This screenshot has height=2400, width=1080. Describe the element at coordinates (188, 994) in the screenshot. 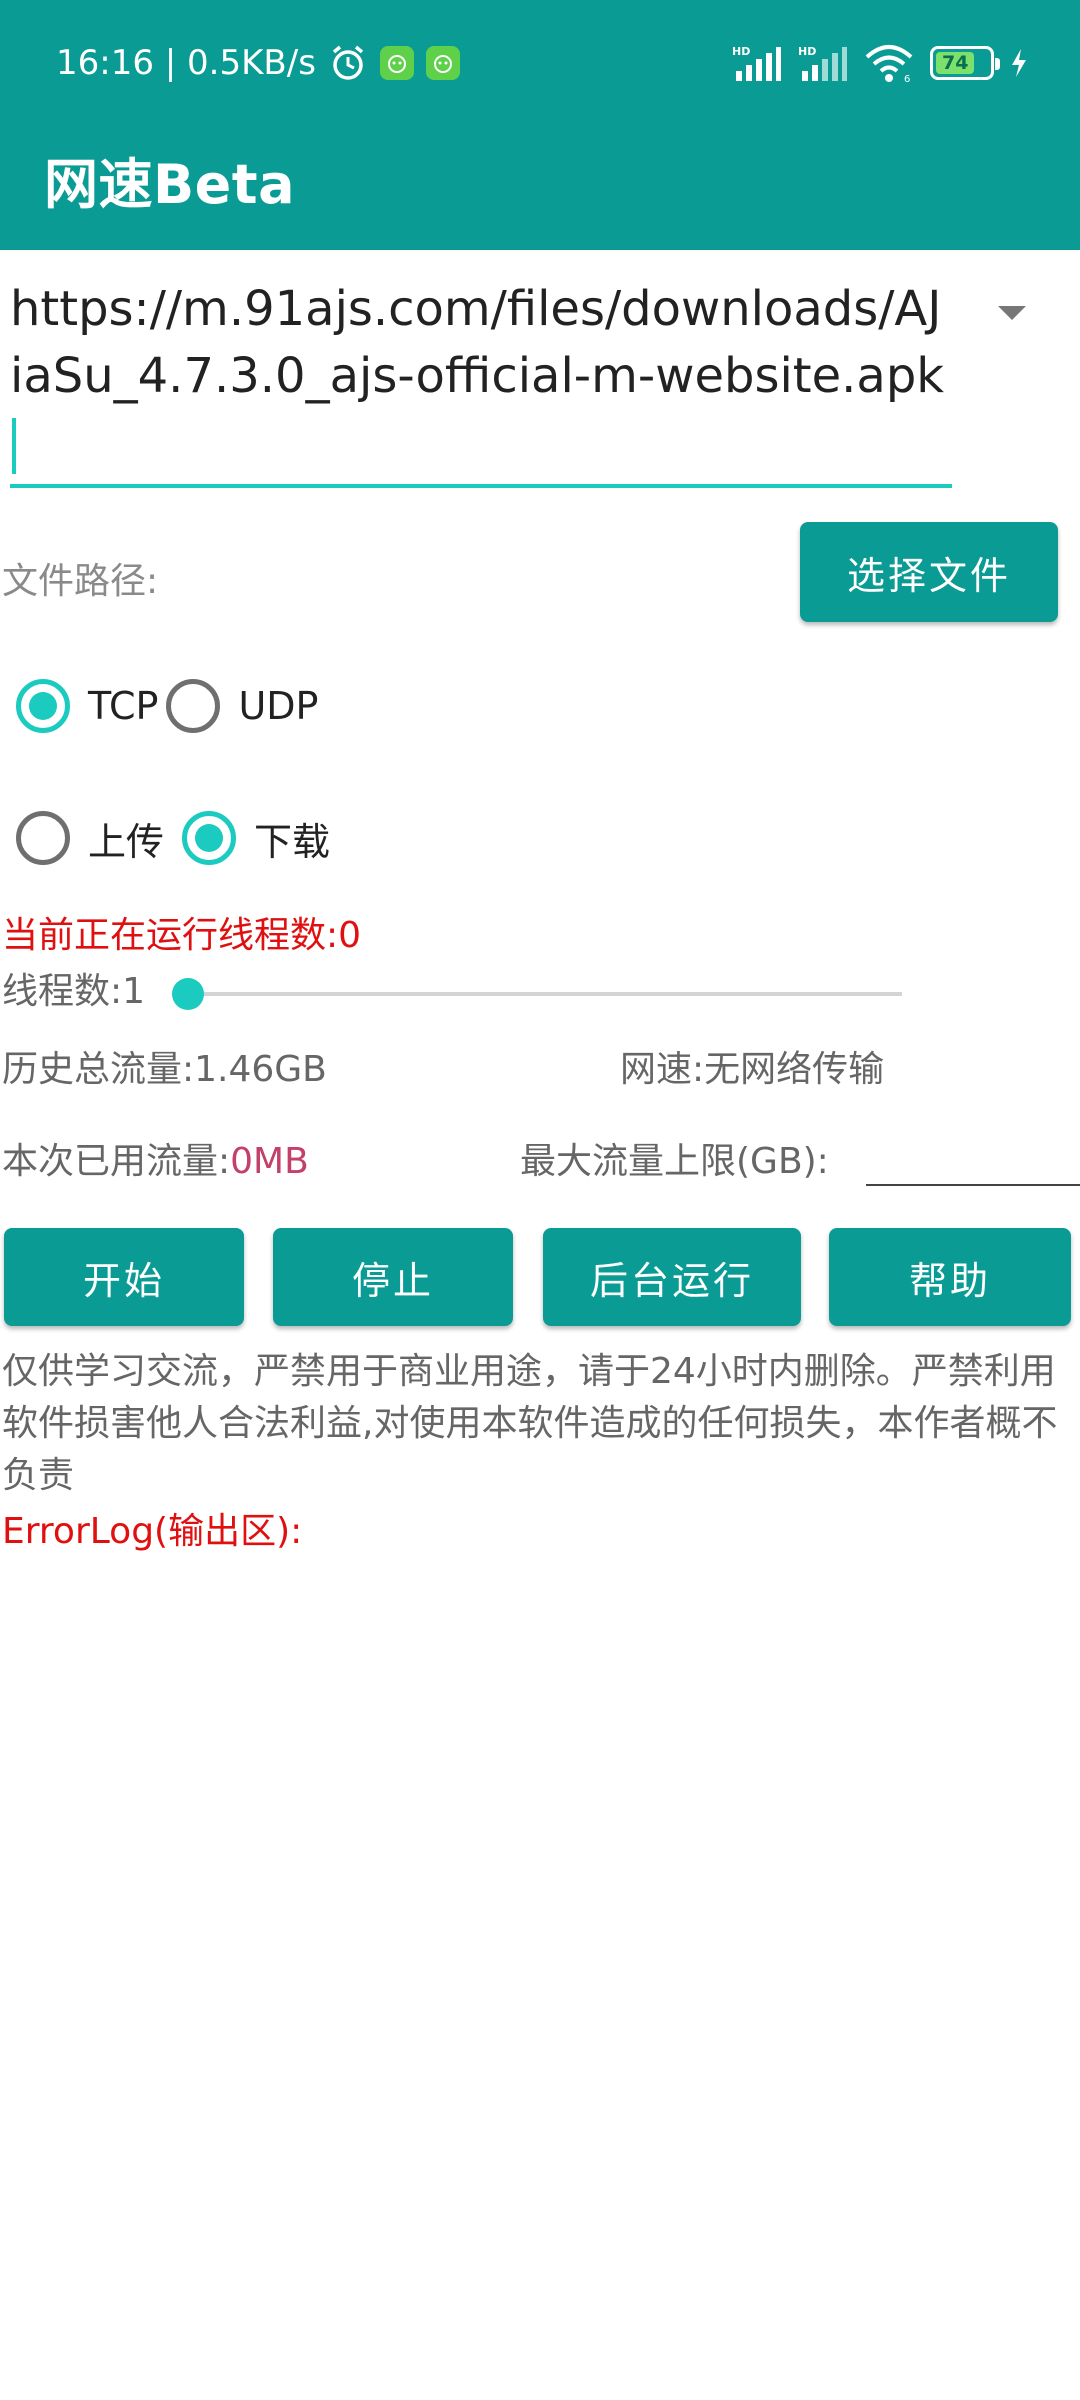

I see `thread-slider-thumb` at that location.